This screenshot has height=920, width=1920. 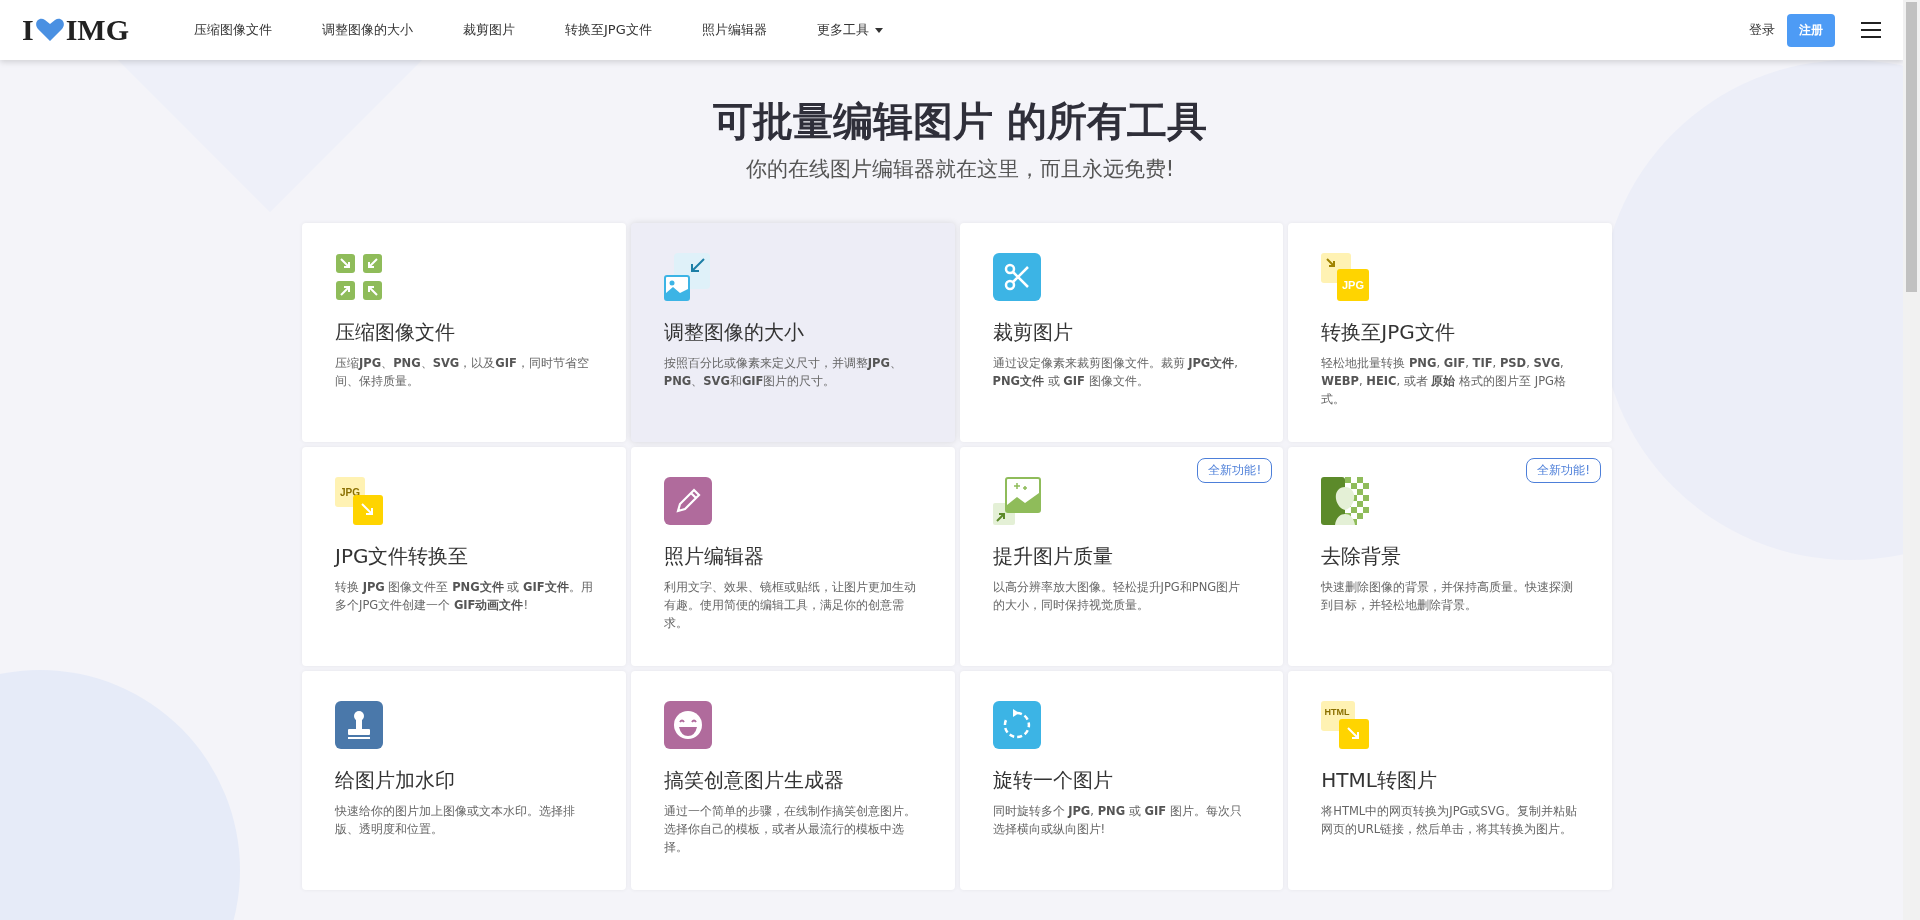 What do you see at coordinates (395, 332) in the screenshot?
I see `tool-title: 压缩图像文件` at bounding box center [395, 332].